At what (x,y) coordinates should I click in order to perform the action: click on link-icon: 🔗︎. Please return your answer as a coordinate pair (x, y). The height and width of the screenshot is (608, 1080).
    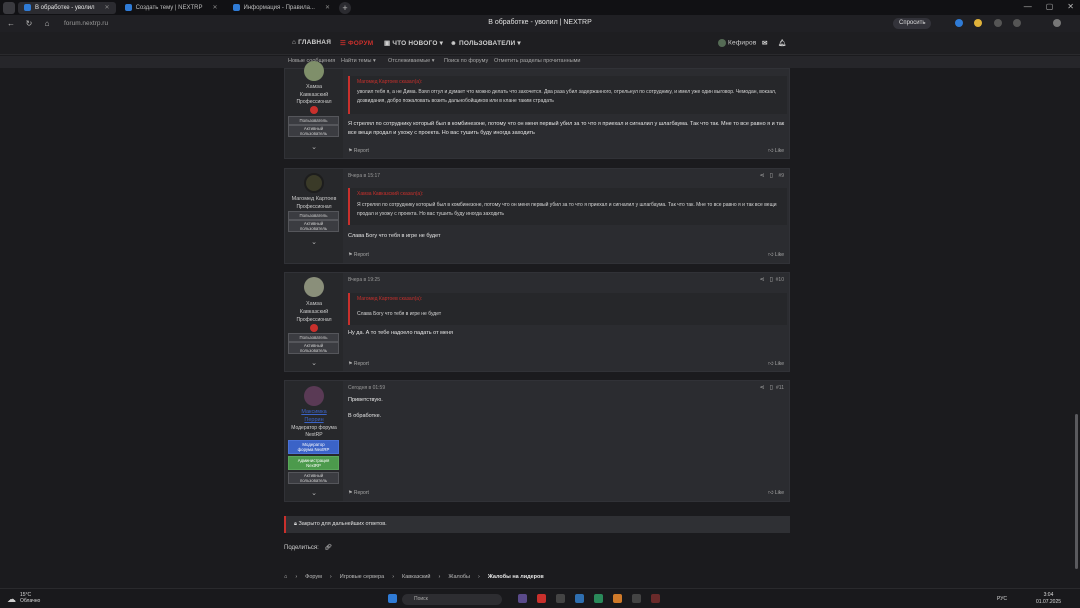
    Looking at the image, I should click on (328, 548).